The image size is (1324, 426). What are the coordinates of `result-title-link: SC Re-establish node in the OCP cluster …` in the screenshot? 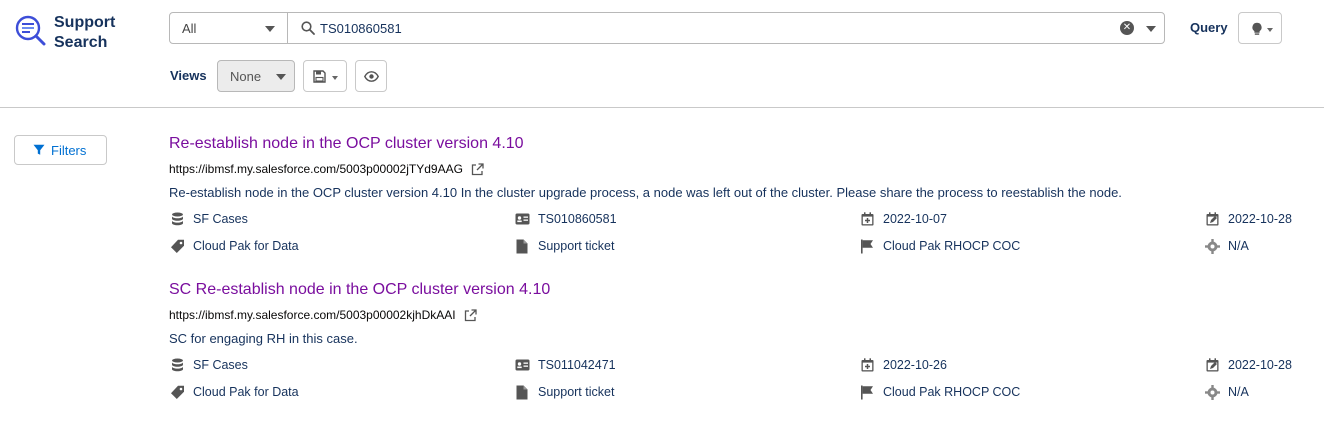 It's located at (359, 290).